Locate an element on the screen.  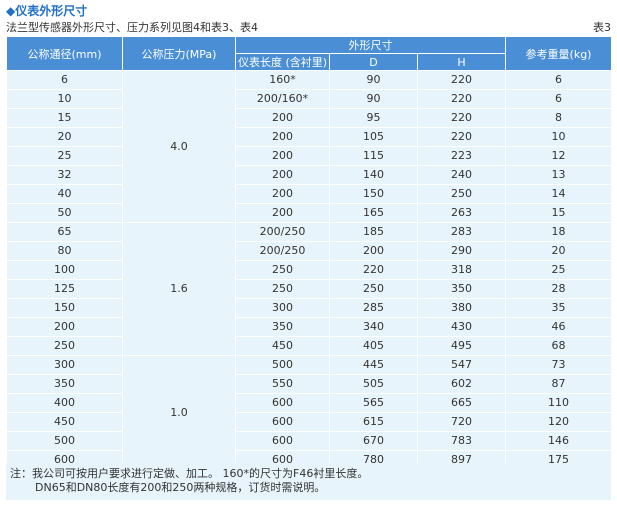
table-row: 125 250 250 350 28 is located at coordinates (309, 289).